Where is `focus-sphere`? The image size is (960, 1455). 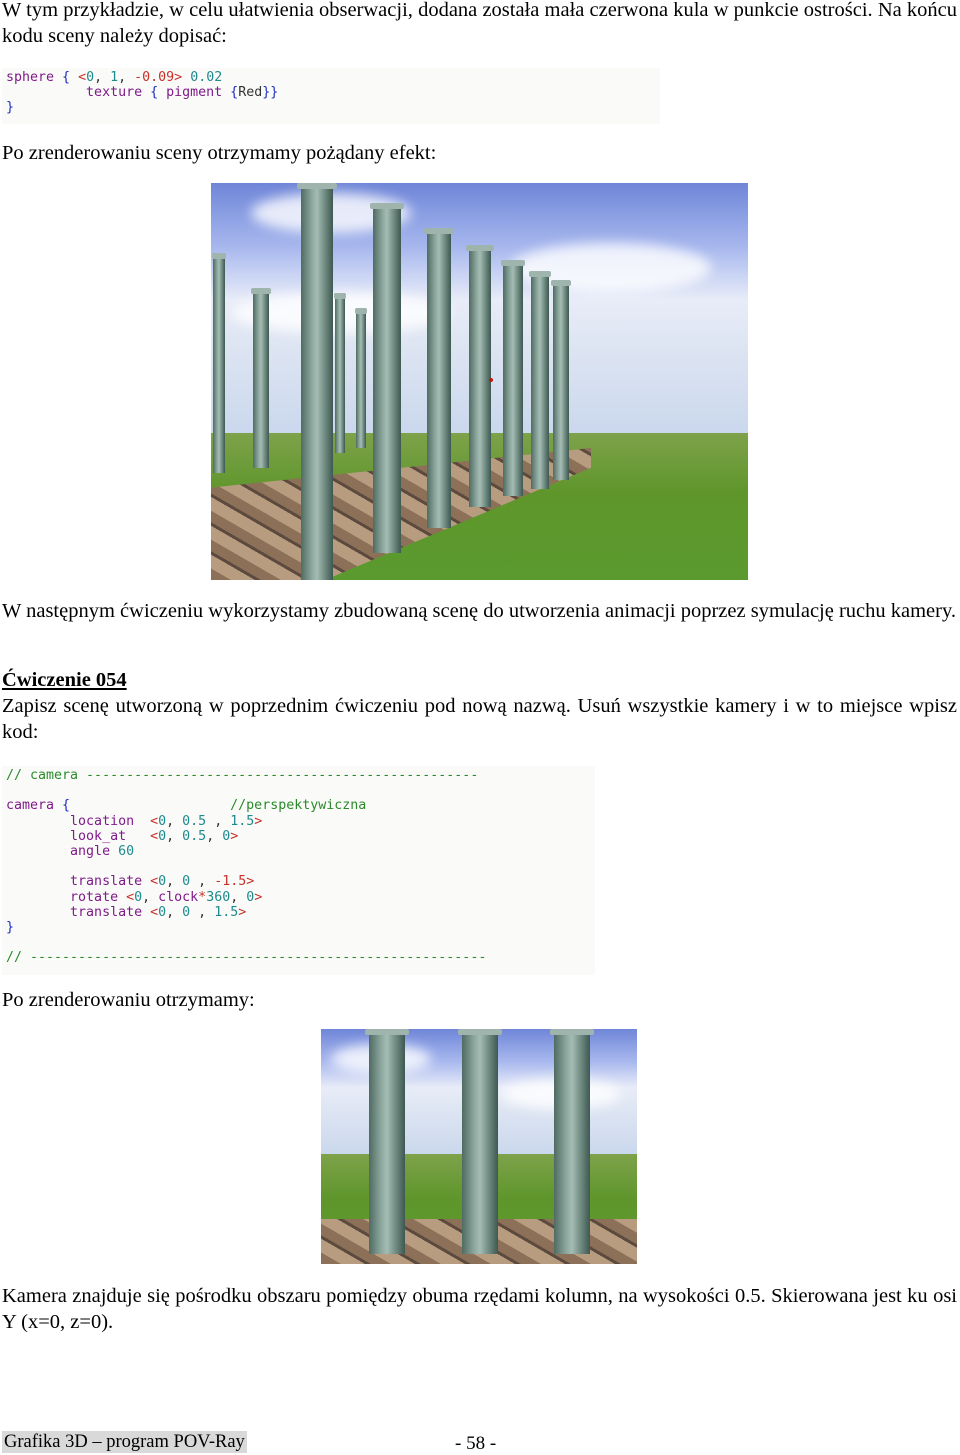
focus-sphere is located at coordinates (491, 380).